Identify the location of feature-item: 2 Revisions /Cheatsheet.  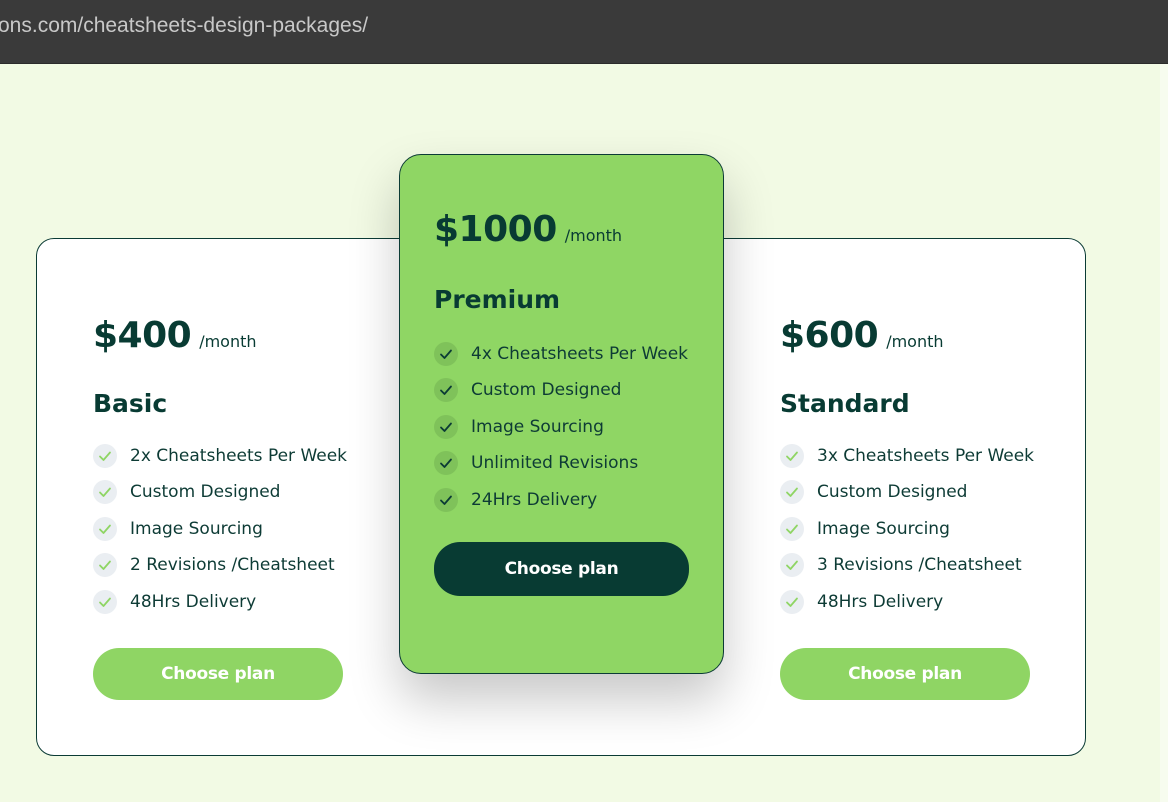
(228, 565).